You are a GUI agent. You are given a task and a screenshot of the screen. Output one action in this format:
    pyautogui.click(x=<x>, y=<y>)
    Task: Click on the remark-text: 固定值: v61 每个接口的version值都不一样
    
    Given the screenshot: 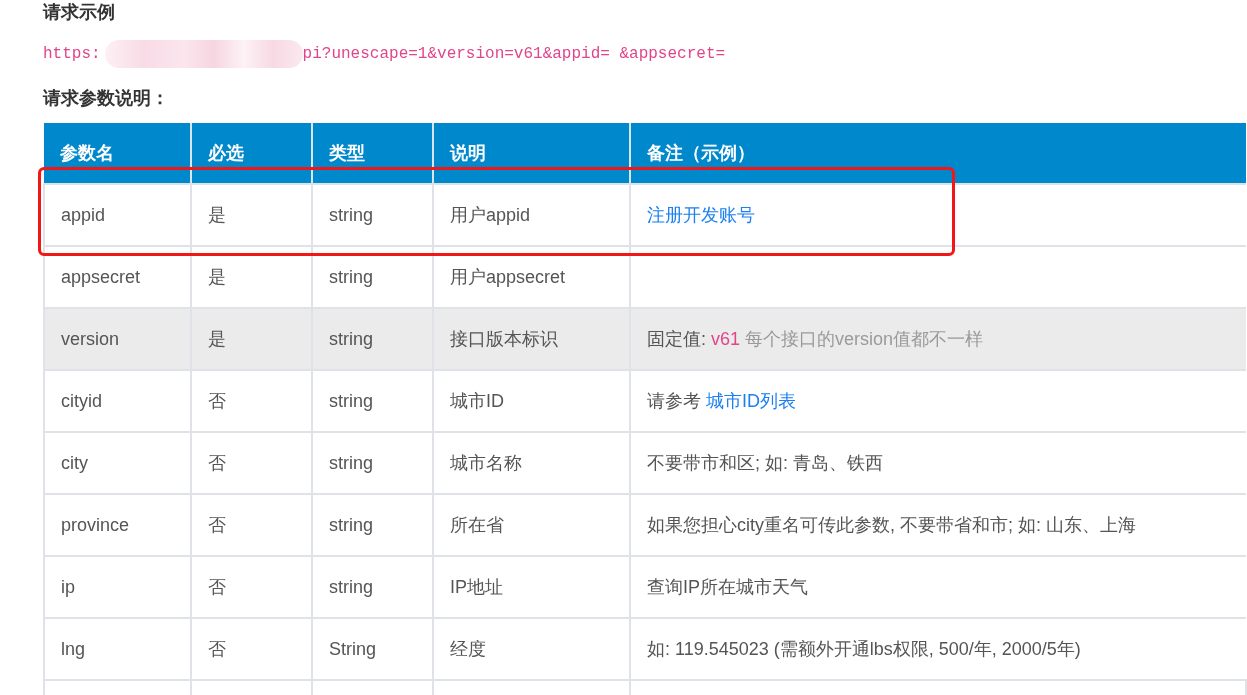 What is the action you would take?
    pyautogui.click(x=815, y=339)
    